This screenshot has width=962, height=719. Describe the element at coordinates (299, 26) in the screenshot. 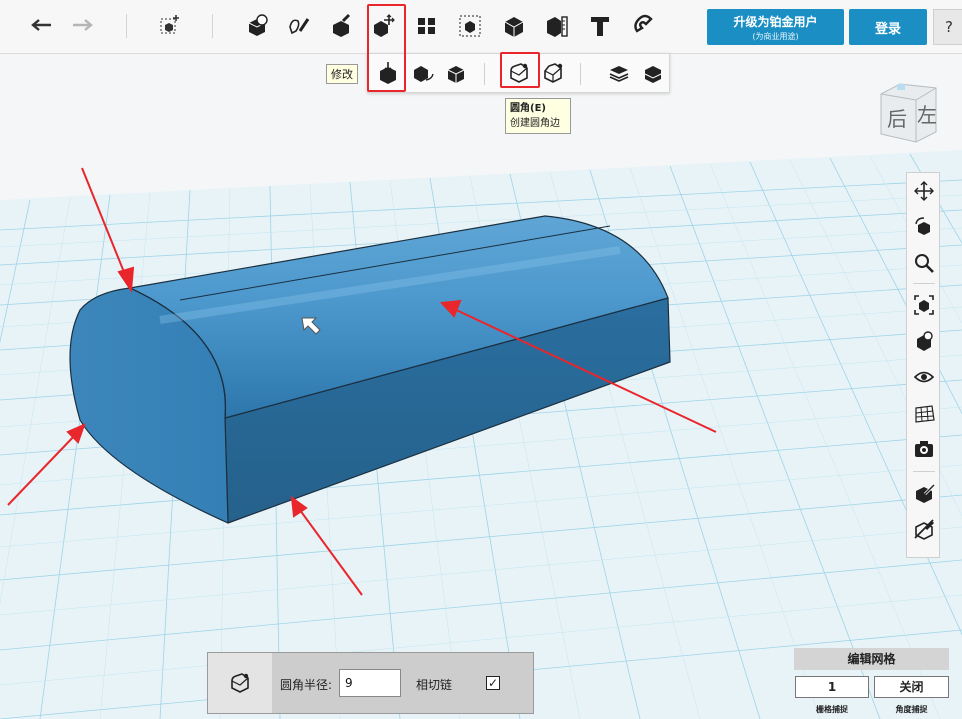

I see `sketch-pen-icon` at that location.